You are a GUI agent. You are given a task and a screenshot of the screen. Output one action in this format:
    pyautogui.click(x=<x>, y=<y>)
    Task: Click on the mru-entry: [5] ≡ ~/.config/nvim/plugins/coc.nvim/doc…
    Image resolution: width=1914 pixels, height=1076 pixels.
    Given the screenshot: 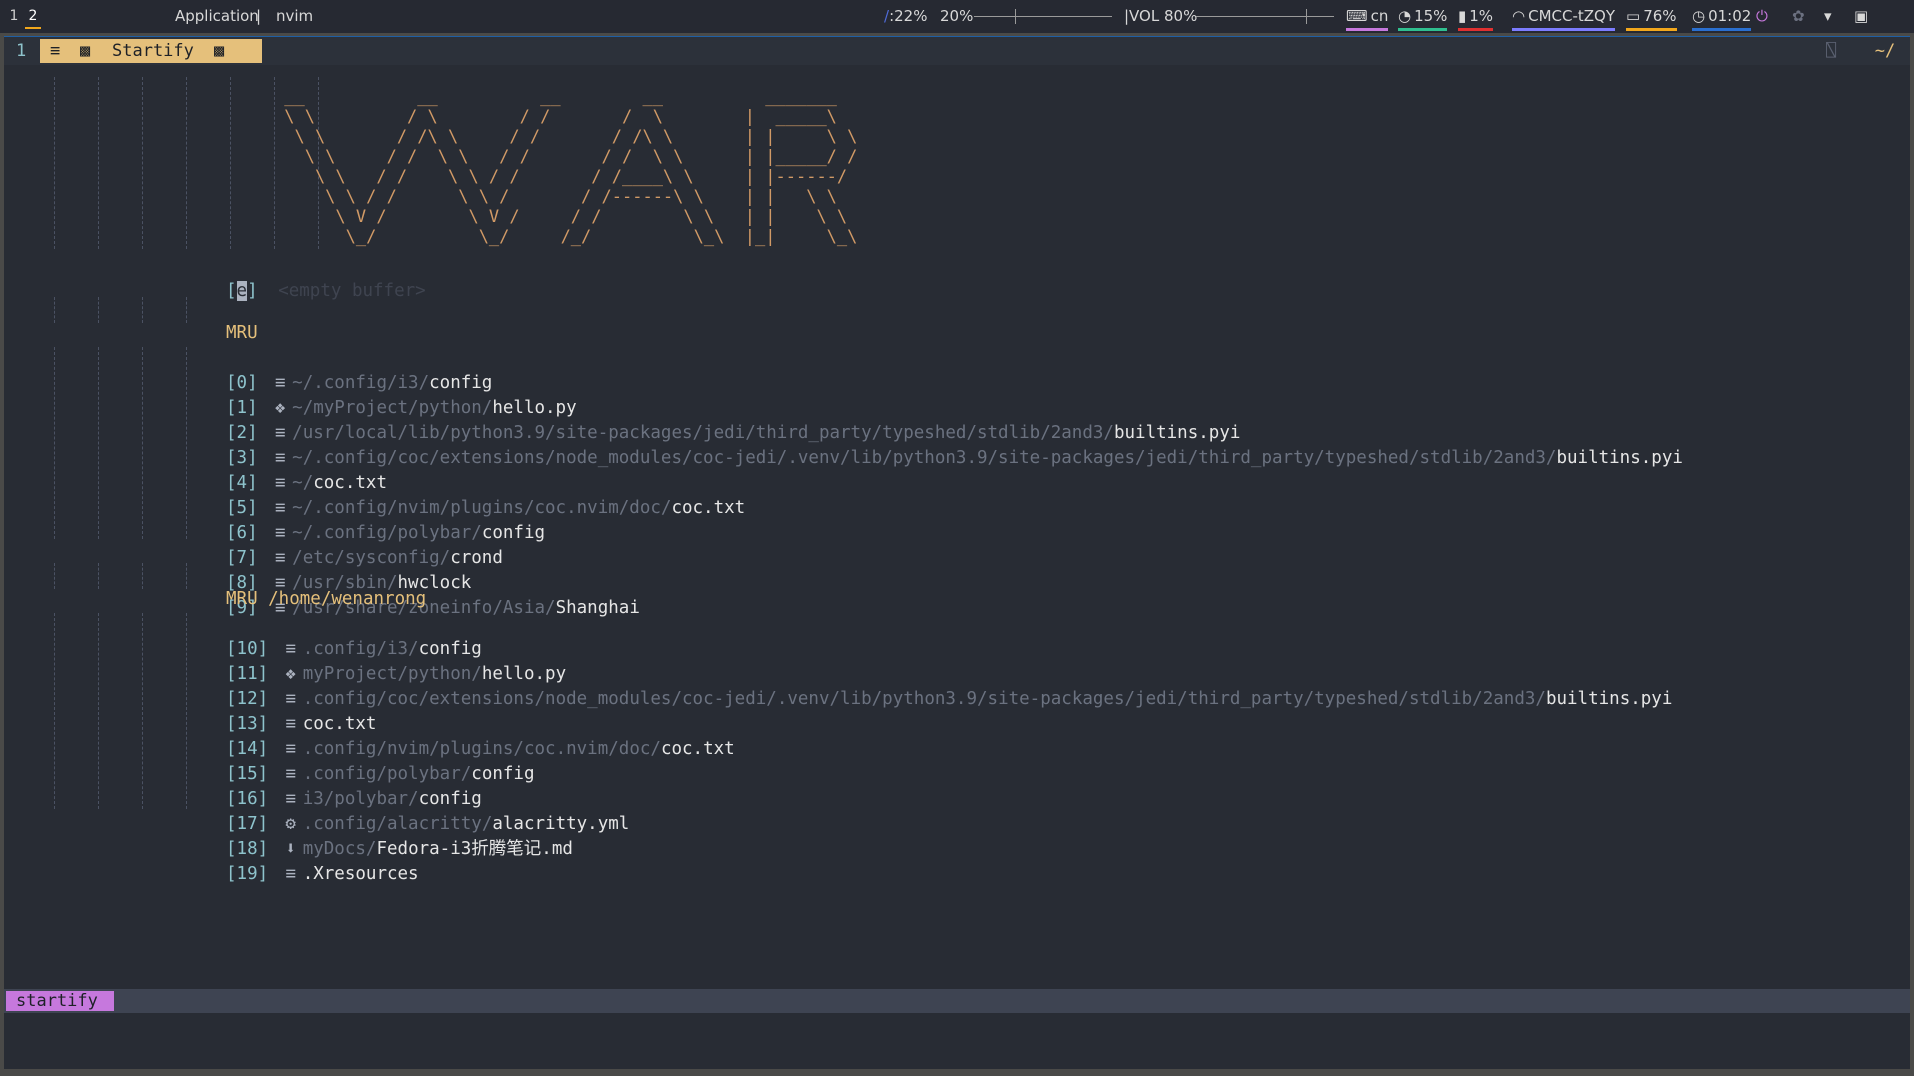 What is the action you would take?
    pyautogui.click(x=485, y=508)
    